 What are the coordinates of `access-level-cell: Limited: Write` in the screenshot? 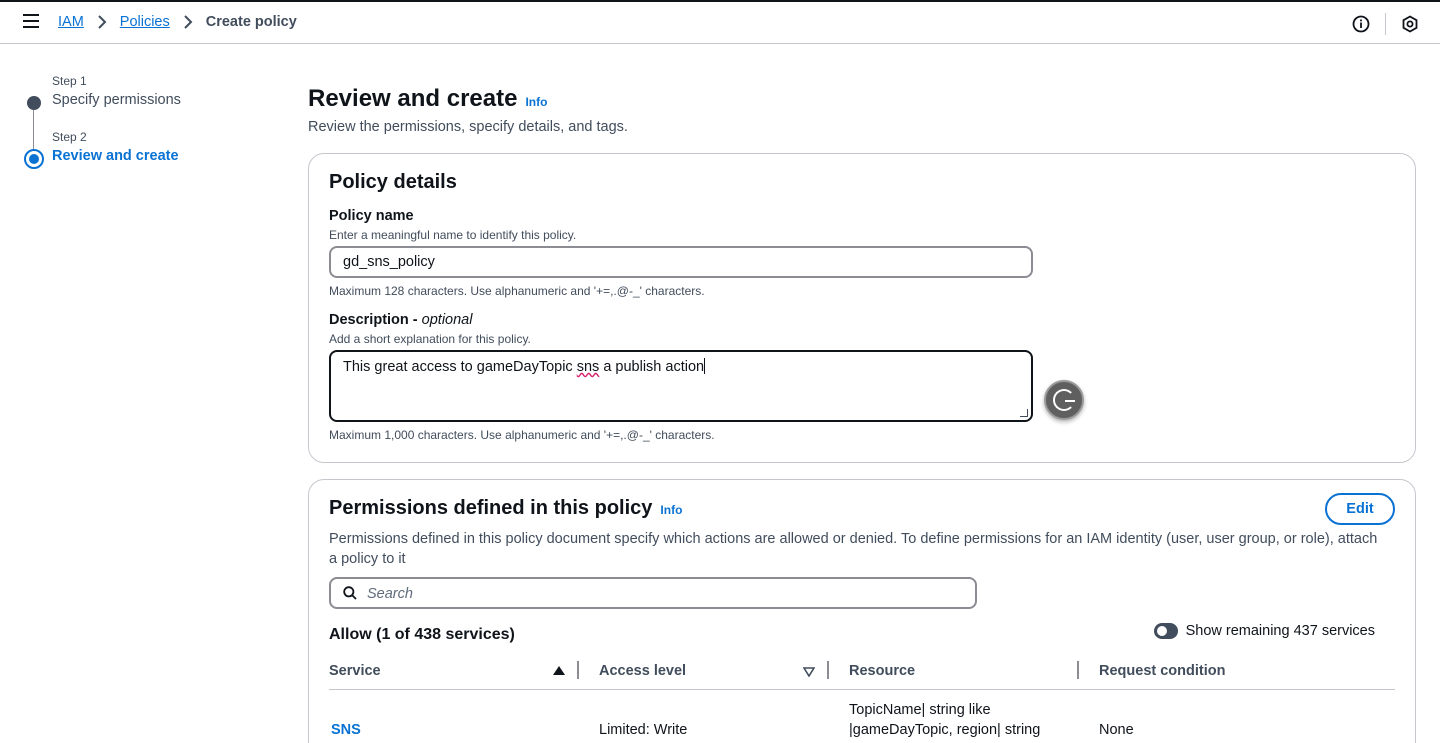 It's located at (643, 730).